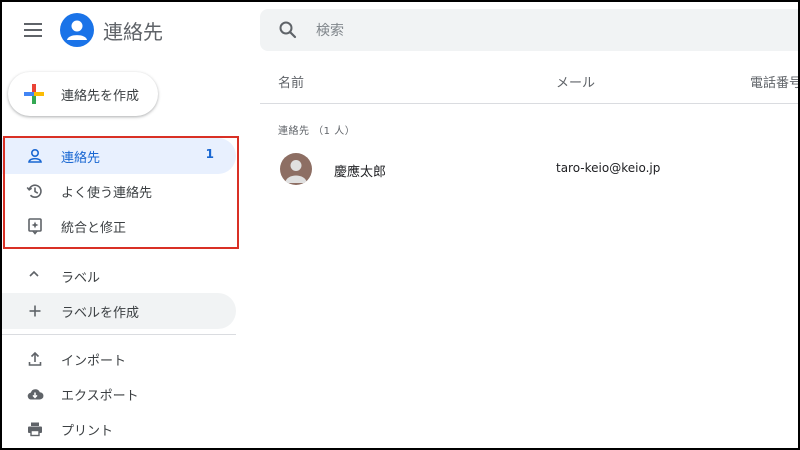 The image size is (800, 450). What do you see at coordinates (107, 193) in the screenshot?
I see `sidebar-item-label: よく使う連絡先` at bounding box center [107, 193].